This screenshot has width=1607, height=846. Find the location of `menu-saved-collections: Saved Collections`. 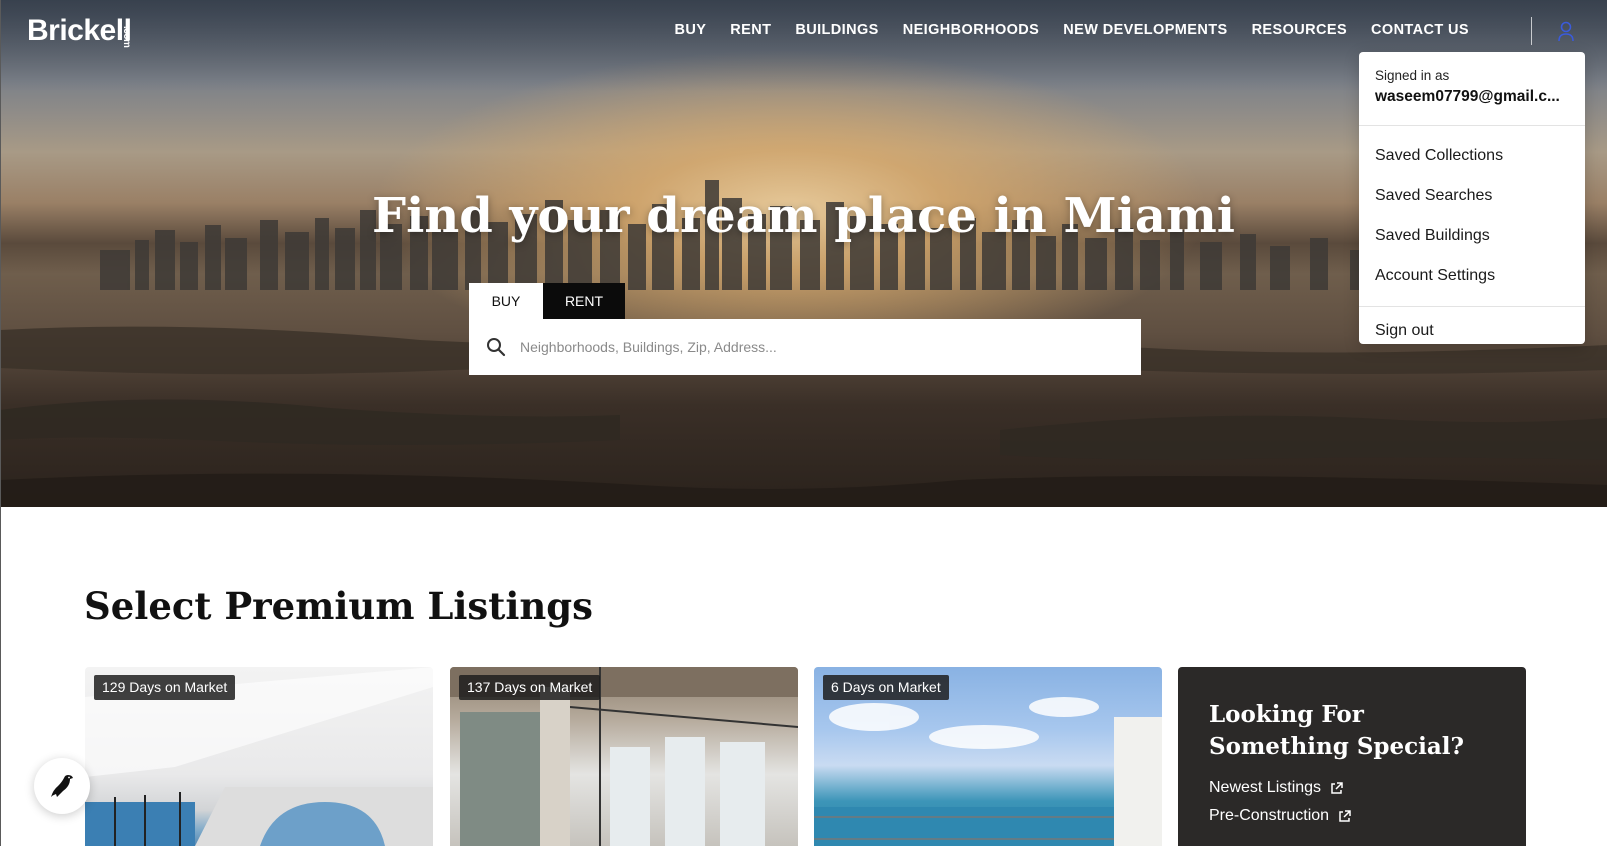

menu-saved-collections: Saved Collections is located at coordinates (1472, 156).